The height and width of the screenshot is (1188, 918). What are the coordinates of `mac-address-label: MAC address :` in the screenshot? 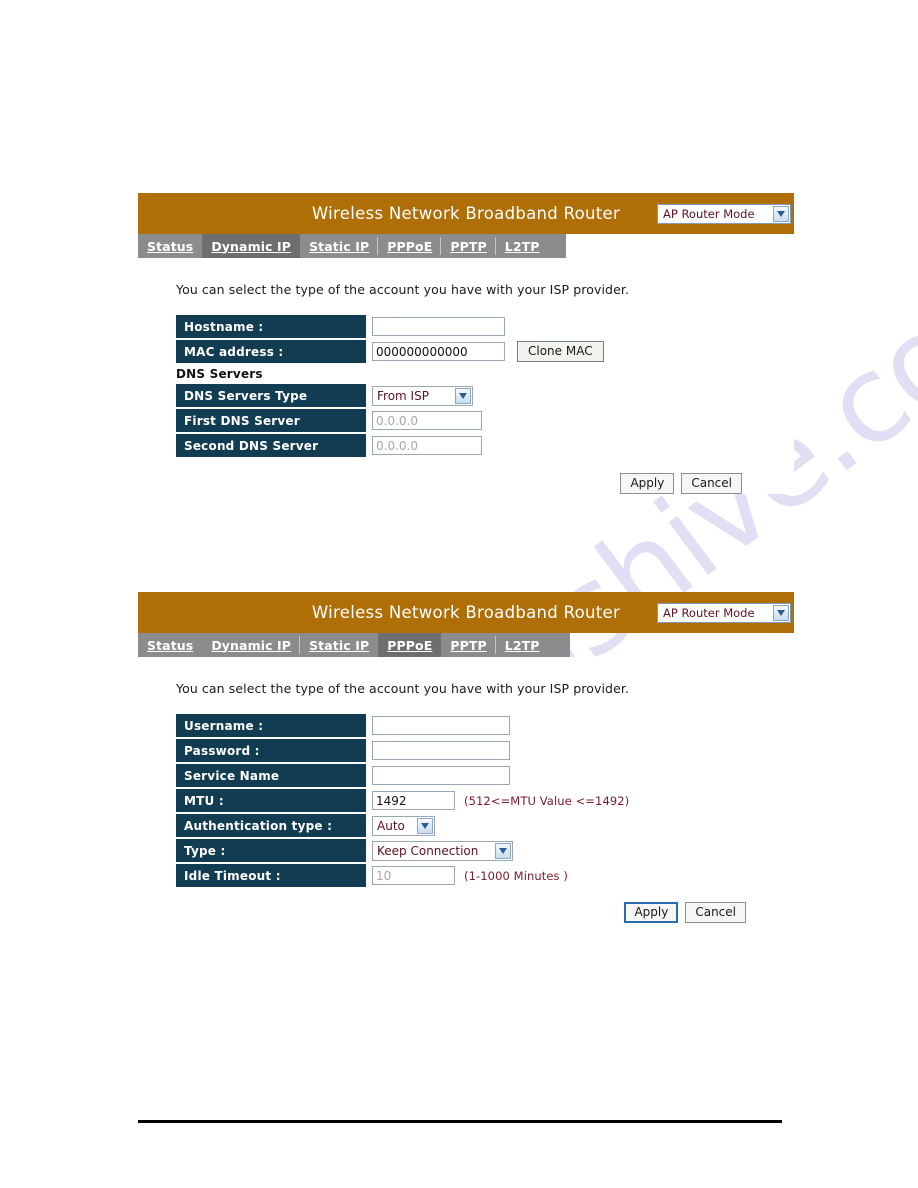 It's located at (271, 351).